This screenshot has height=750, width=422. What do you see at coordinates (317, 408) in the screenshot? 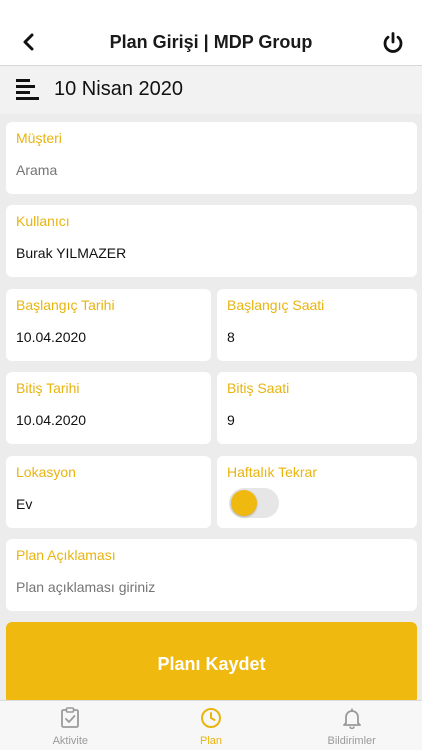
I see `end-time-field: Bitiş Saati 9` at bounding box center [317, 408].